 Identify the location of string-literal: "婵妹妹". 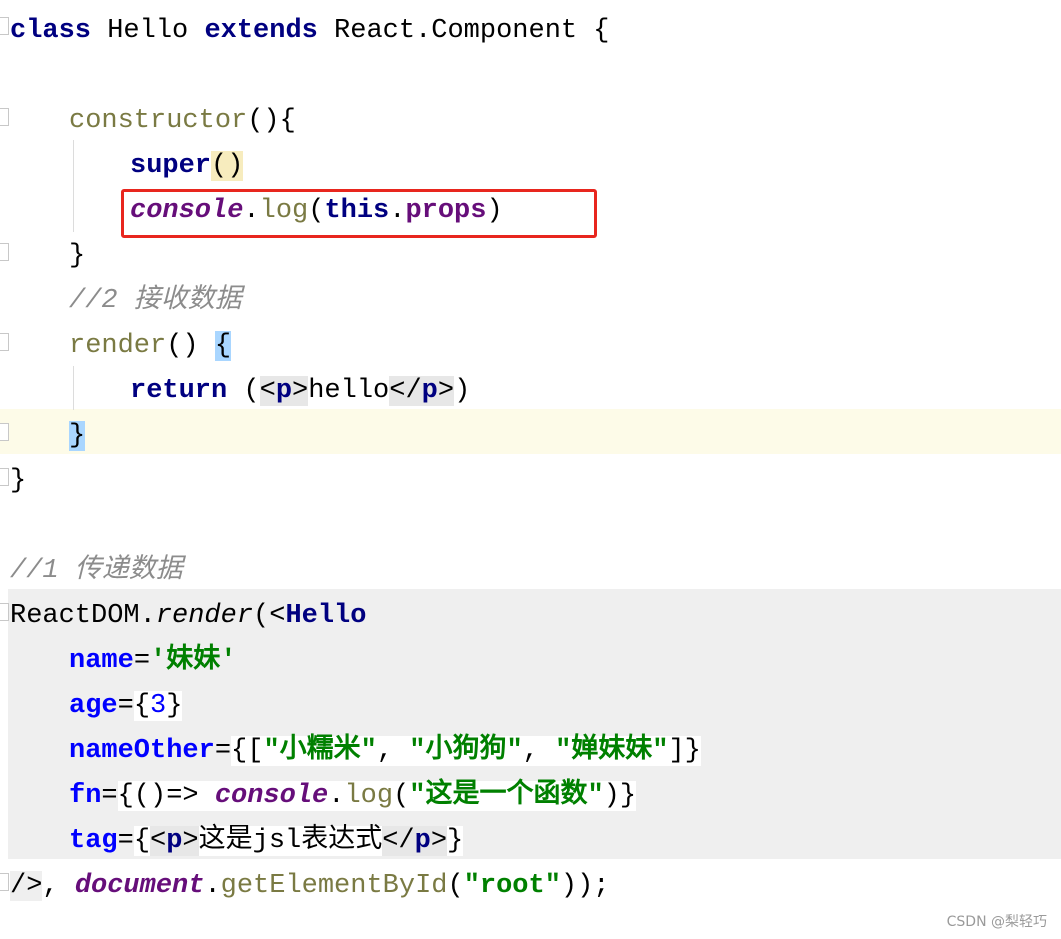
(612, 751).